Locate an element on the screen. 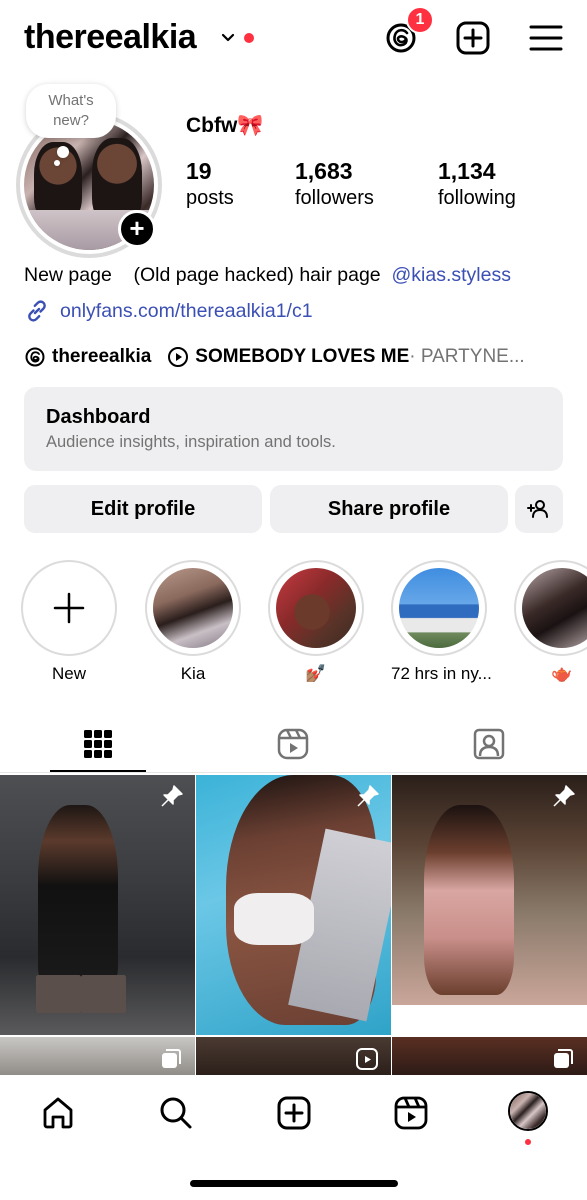  account-switch-dot is located at coordinates (249, 38).